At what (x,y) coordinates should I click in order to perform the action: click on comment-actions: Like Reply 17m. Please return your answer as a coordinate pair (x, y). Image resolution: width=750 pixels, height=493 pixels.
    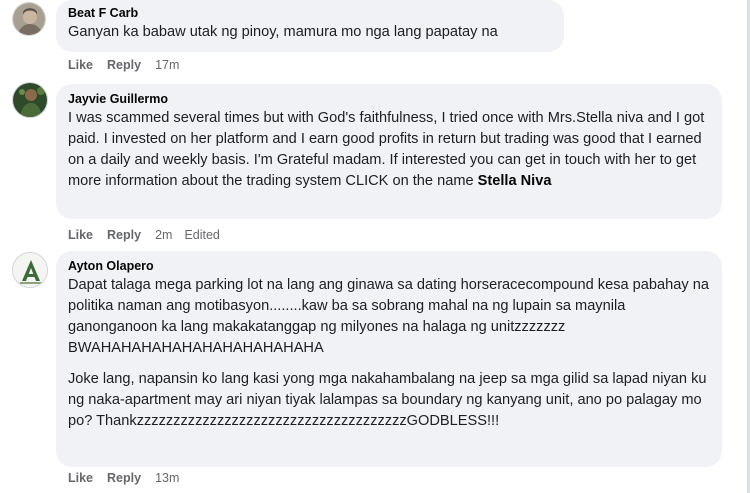
    Looking at the image, I should click on (129, 65).